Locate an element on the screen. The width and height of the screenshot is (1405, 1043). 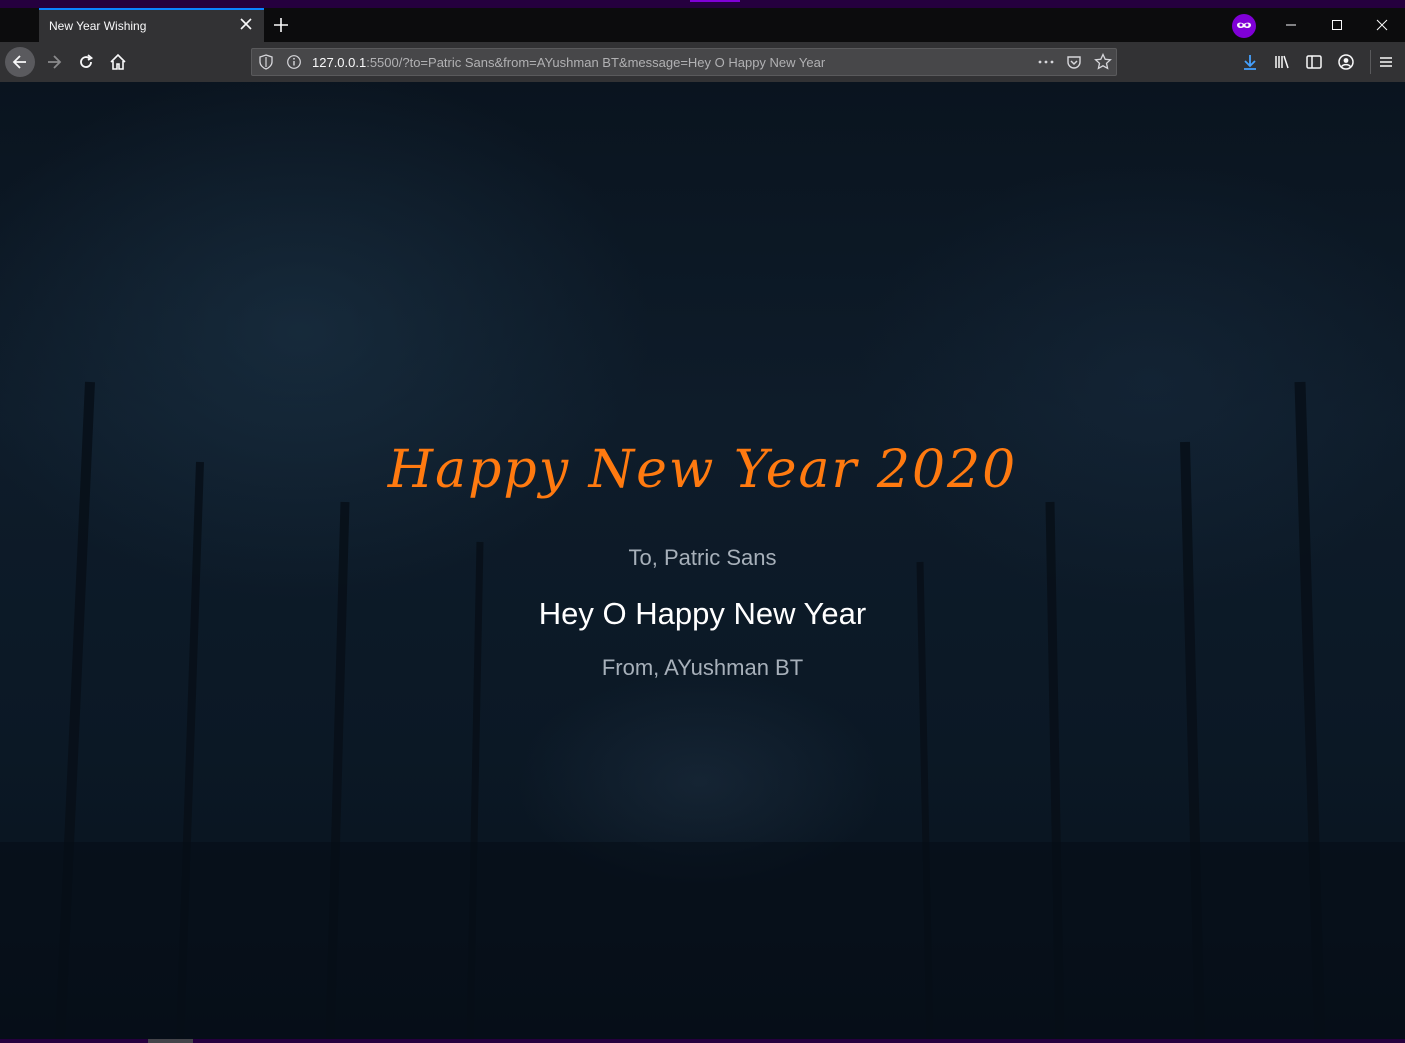
tab-strip: New Year Wishing is located at coordinates (702, 25).